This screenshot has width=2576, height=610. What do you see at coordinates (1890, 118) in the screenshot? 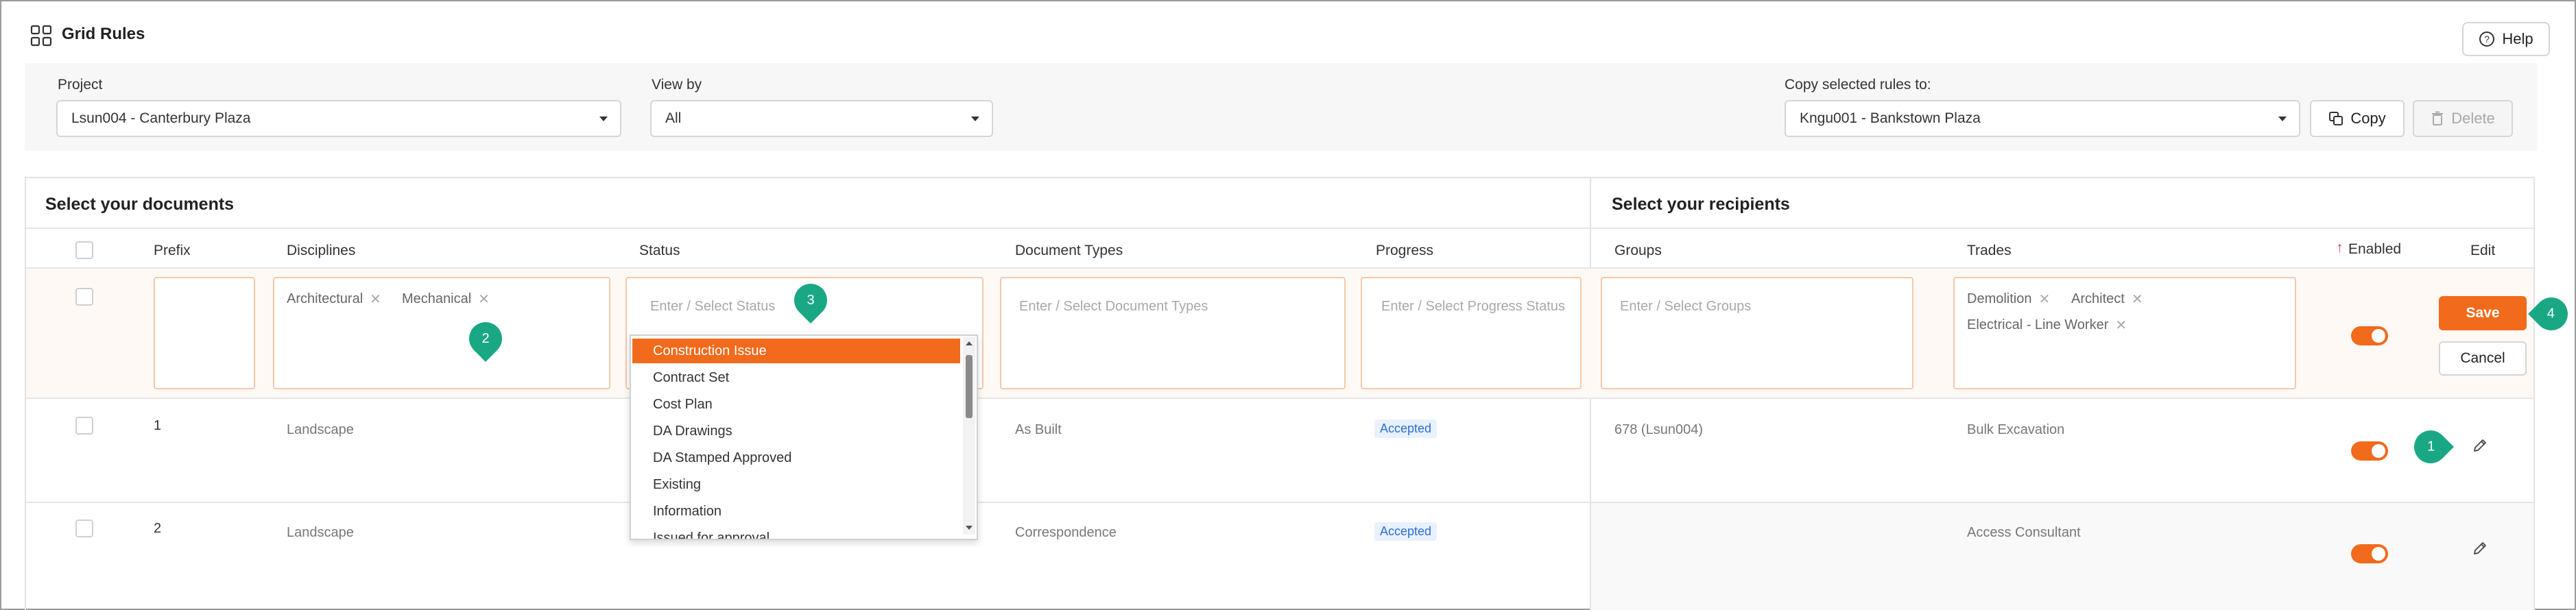
I see `copy-target-value: Kngu001 - Bankstown Plaza` at bounding box center [1890, 118].